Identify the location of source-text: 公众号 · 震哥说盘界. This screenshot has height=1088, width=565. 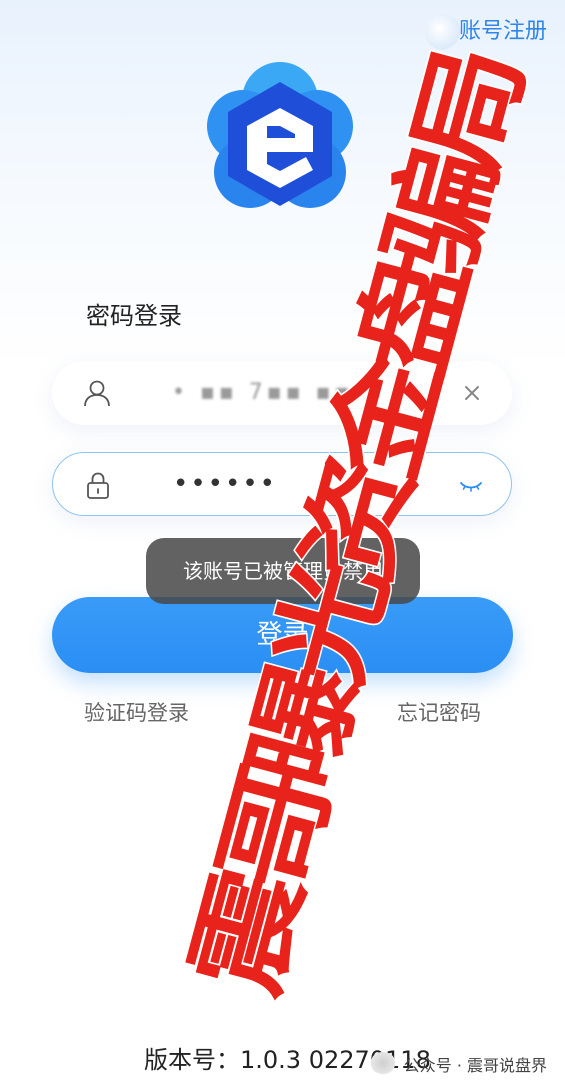
(475, 1065).